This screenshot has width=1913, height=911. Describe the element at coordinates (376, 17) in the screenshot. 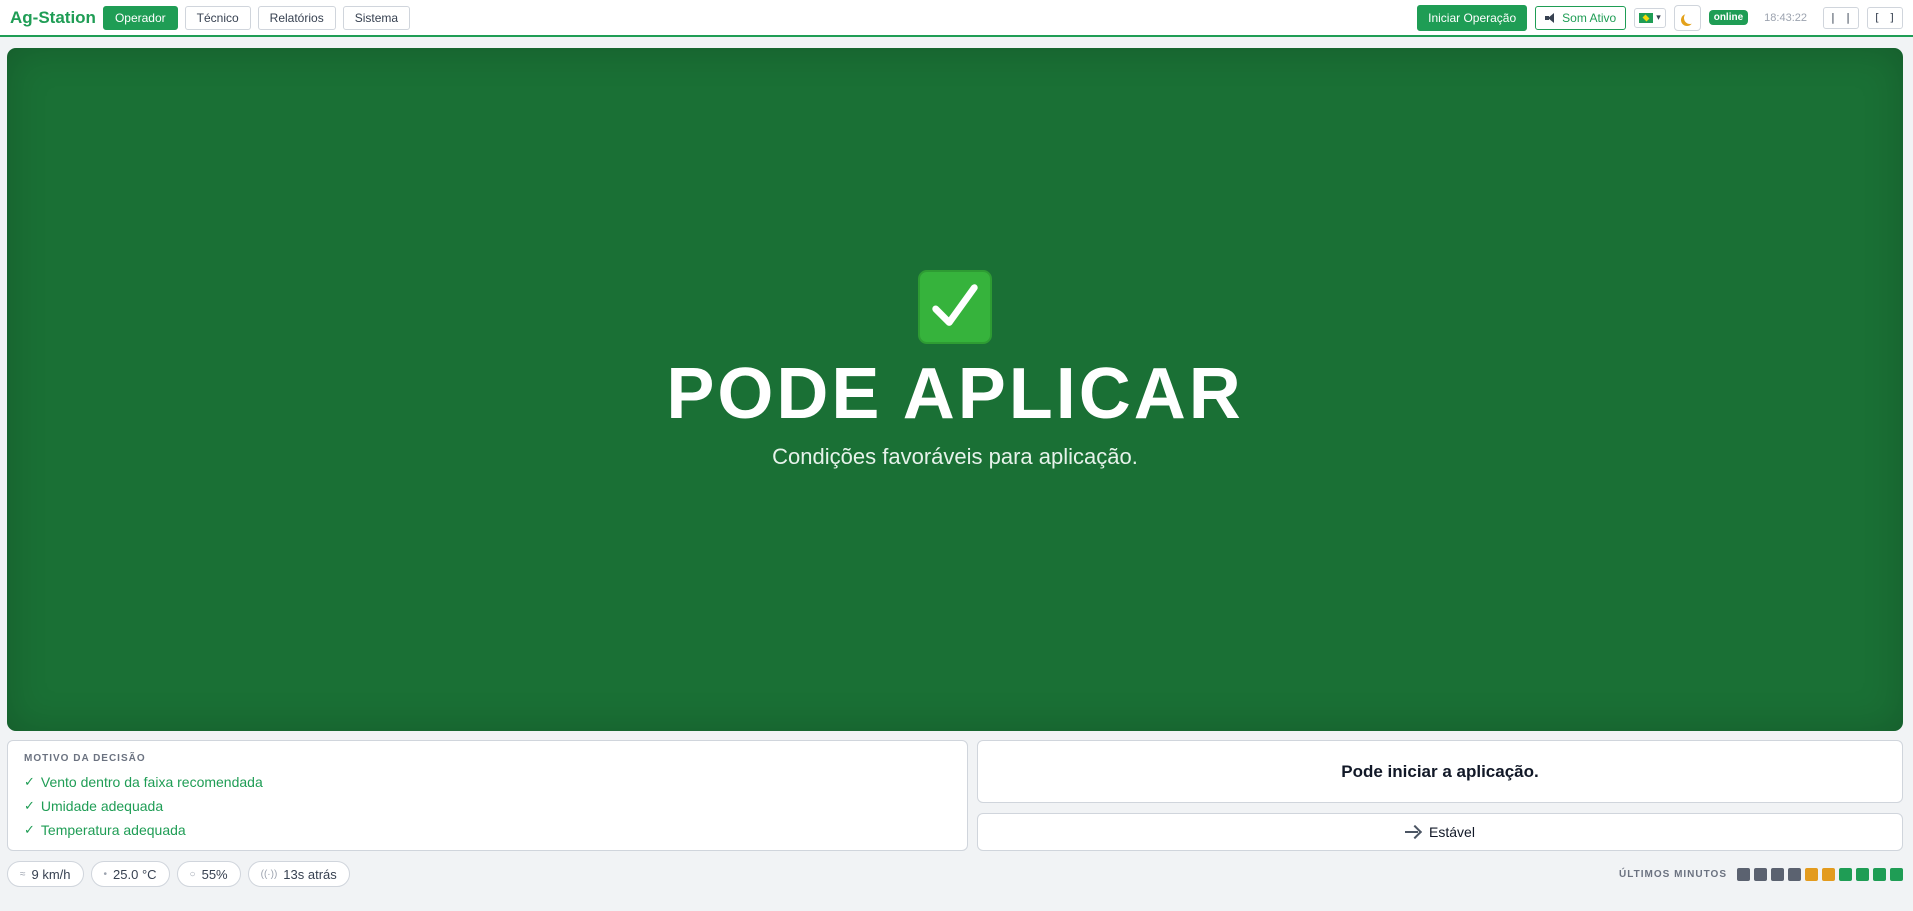

I see `tab-sistema: Sistema` at that location.